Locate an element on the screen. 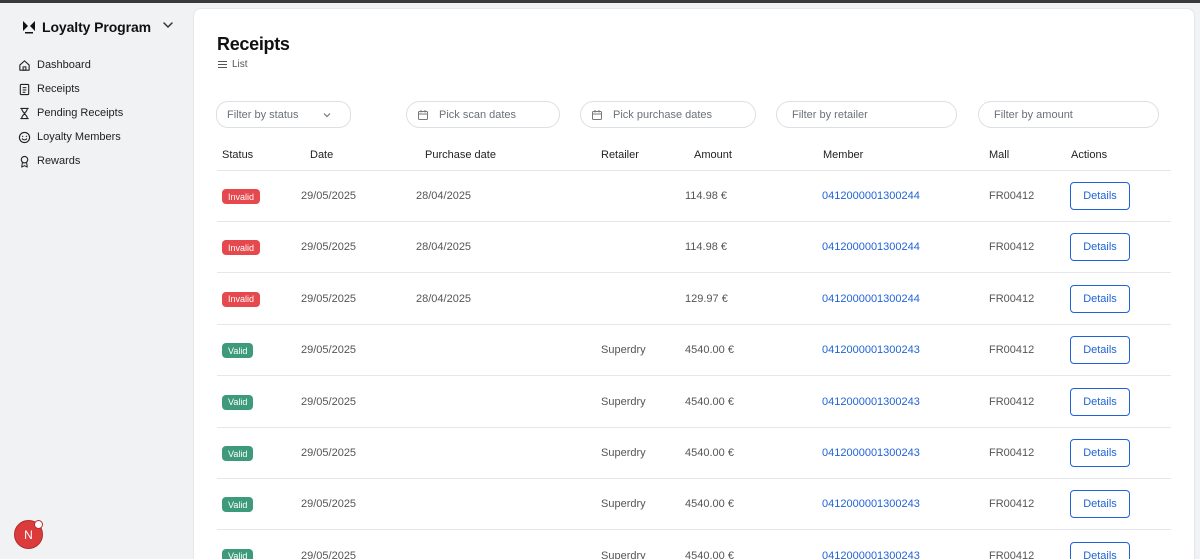  column-header-purchase-date: Purchase date is located at coordinates (460, 155).